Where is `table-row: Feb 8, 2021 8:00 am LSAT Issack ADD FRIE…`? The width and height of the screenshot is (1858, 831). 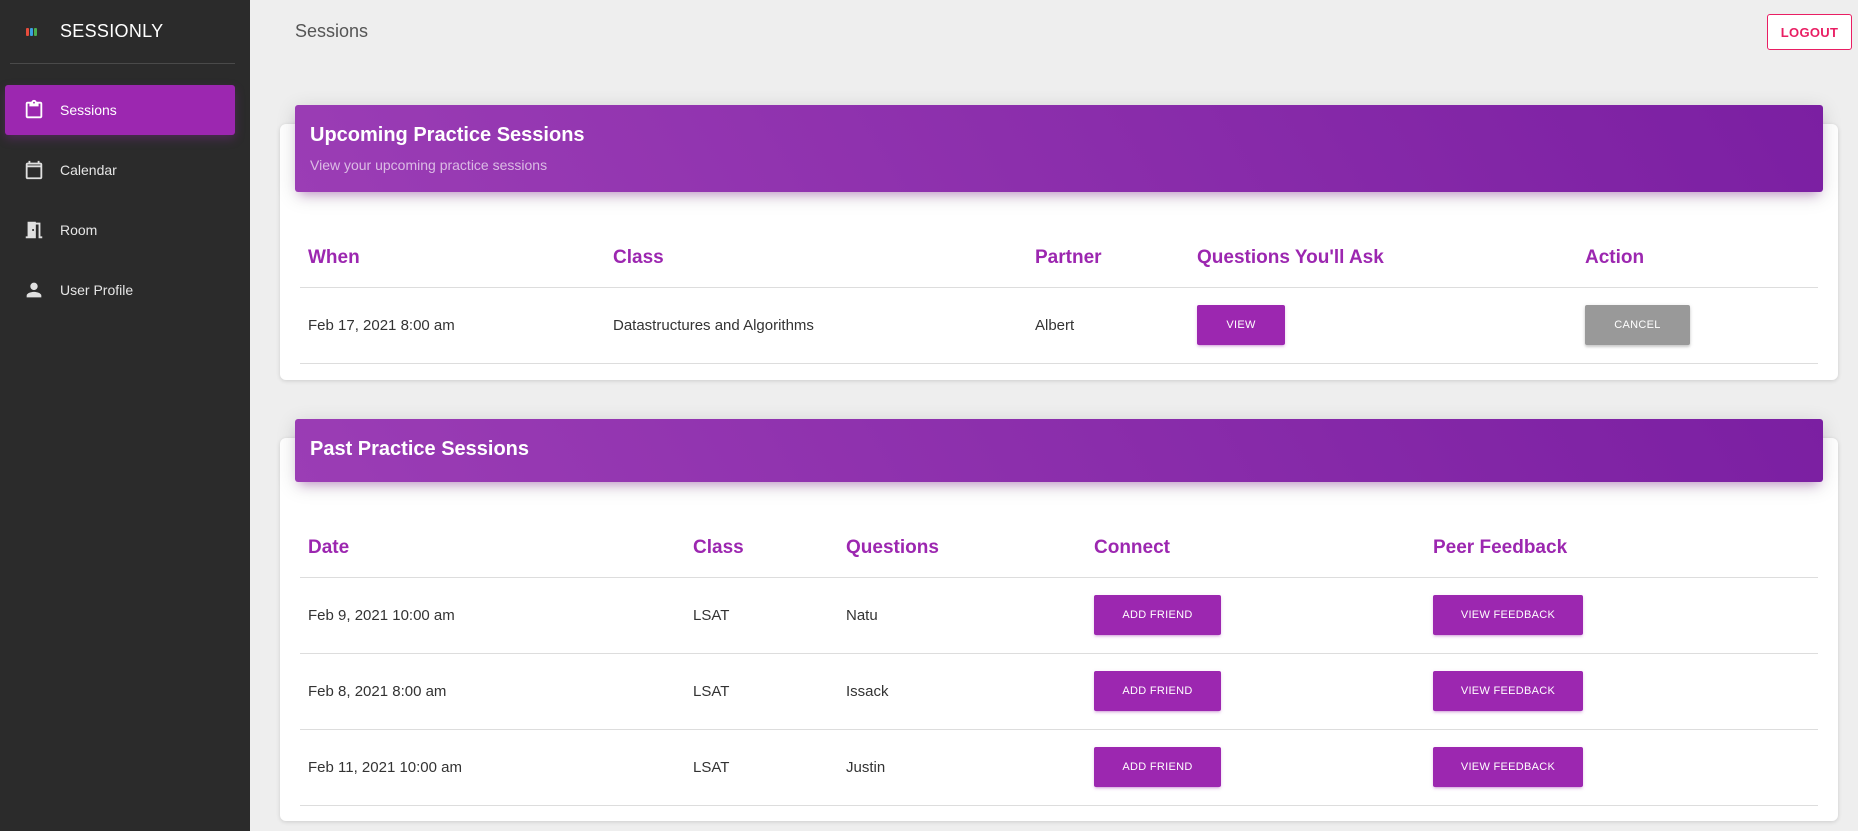
table-row: Feb 8, 2021 8:00 am LSAT Issack ADD FRIE… is located at coordinates (1059, 691).